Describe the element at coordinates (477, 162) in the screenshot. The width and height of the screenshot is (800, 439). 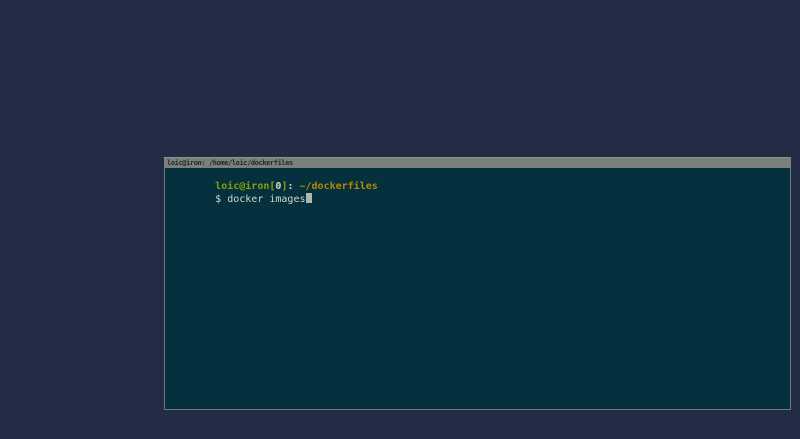
I see `window-titlebar: loic@iron: /home/loic/dockerfiles` at that location.